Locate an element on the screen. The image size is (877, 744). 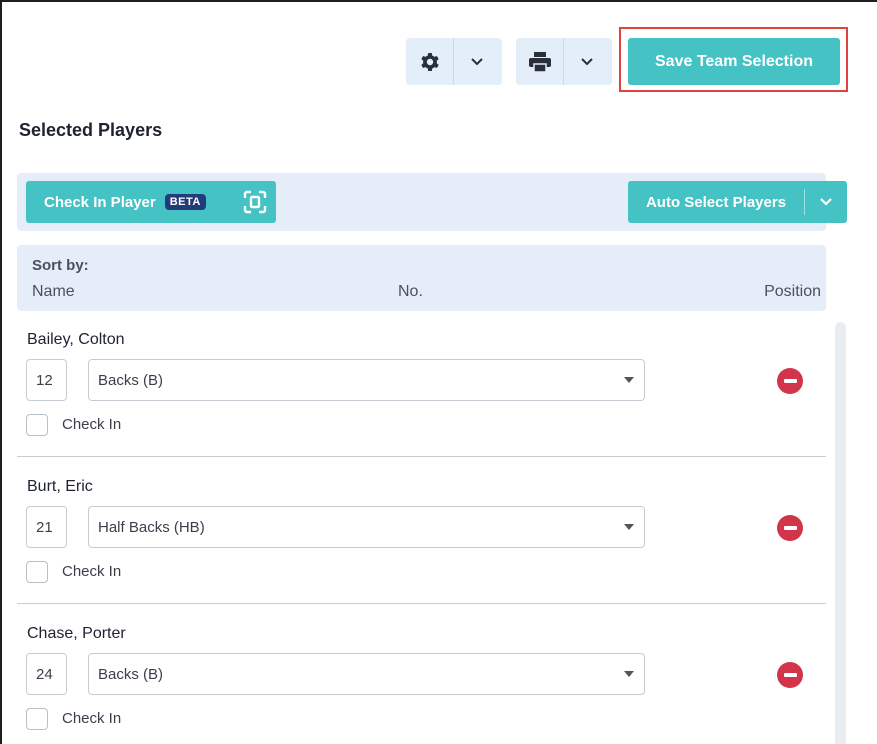
player-number-input: 12 is located at coordinates (46, 380).